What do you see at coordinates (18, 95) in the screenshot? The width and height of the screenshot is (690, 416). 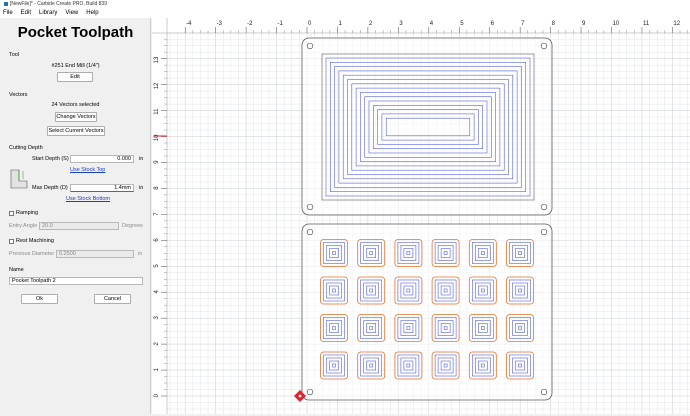 I see `vectors-section-label: Vectors` at bounding box center [18, 95].